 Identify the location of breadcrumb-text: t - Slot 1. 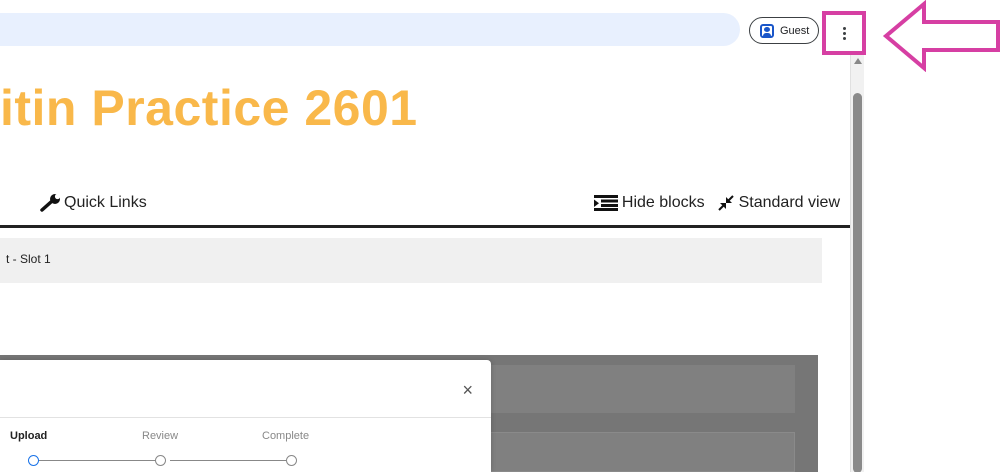
(28, 259).